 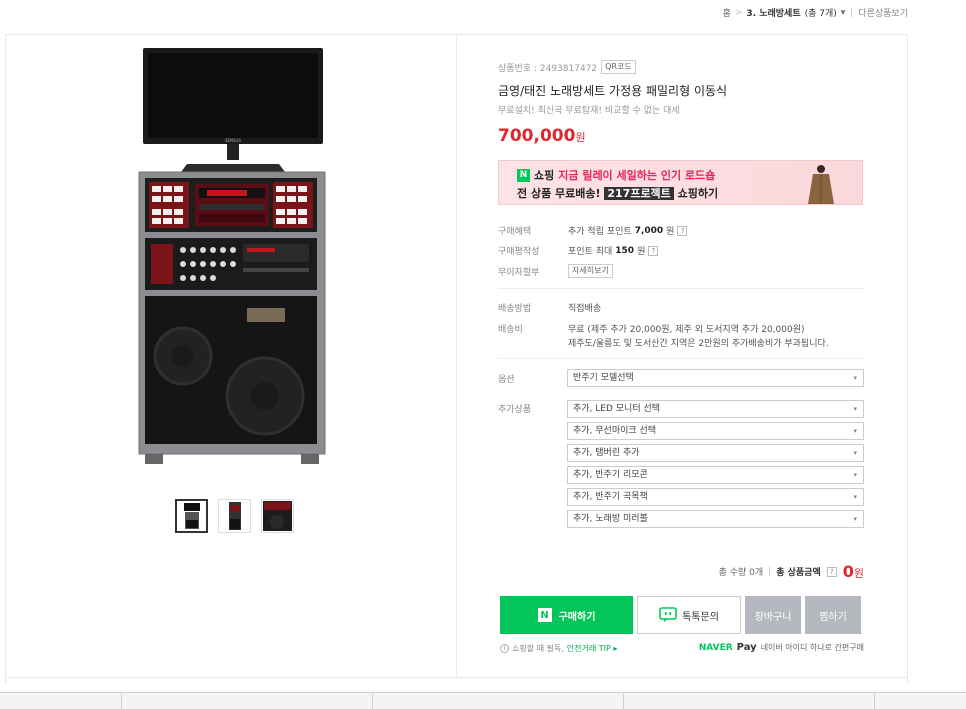 I want to click on total-price: 0원, so click(x=853, y=571).